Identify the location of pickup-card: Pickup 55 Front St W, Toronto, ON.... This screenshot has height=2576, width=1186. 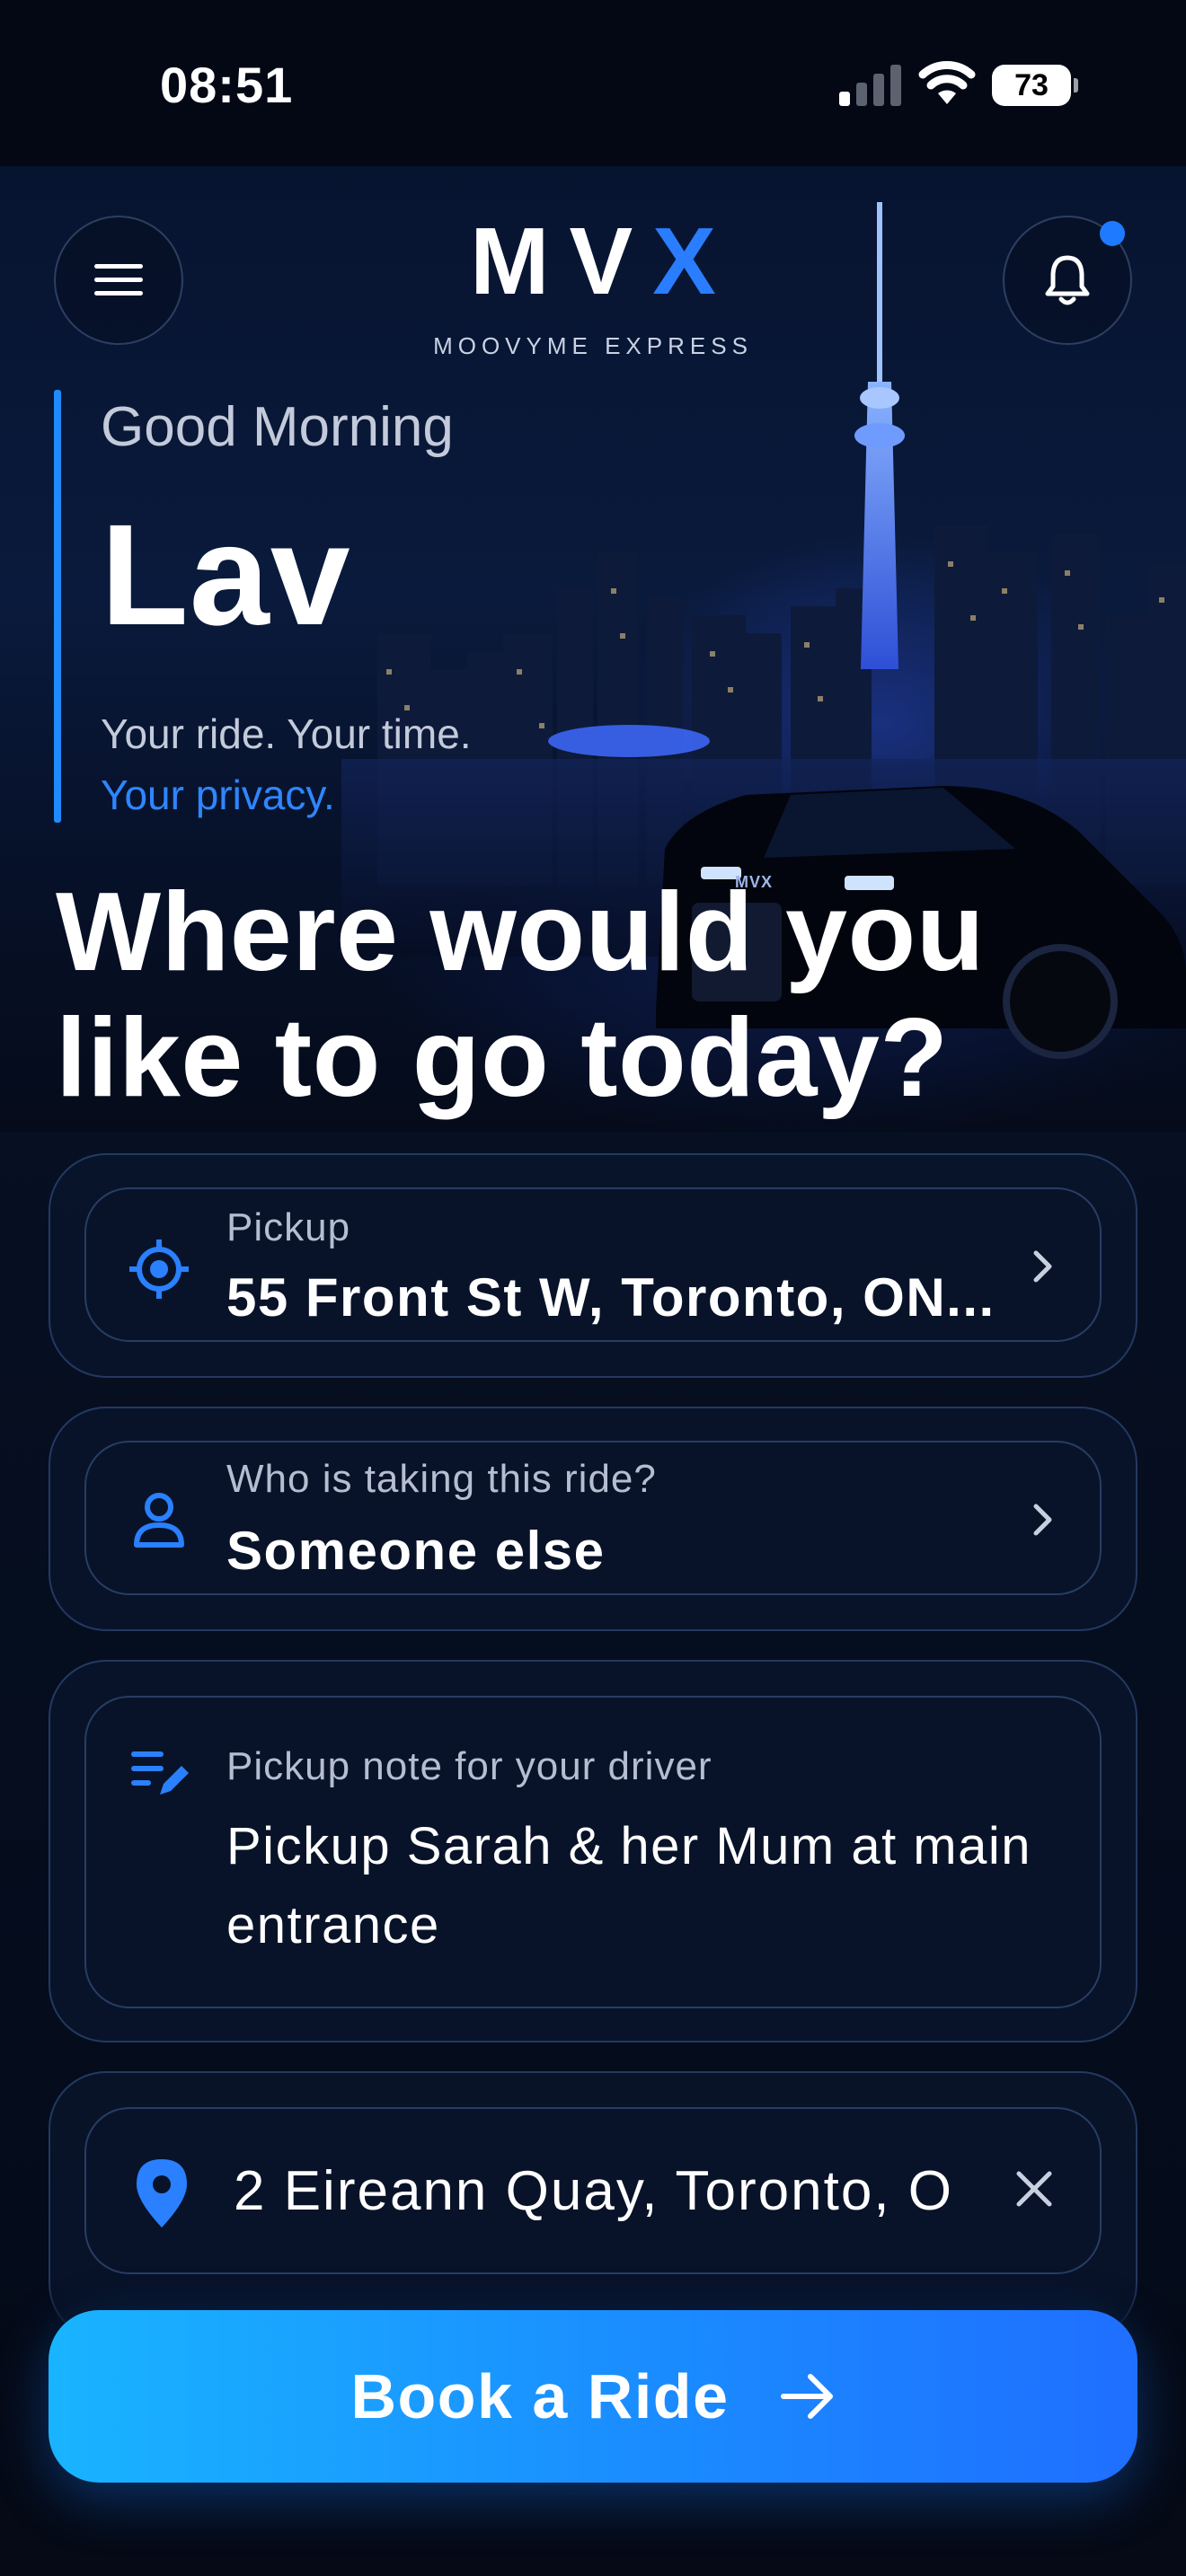
(593, 1265).